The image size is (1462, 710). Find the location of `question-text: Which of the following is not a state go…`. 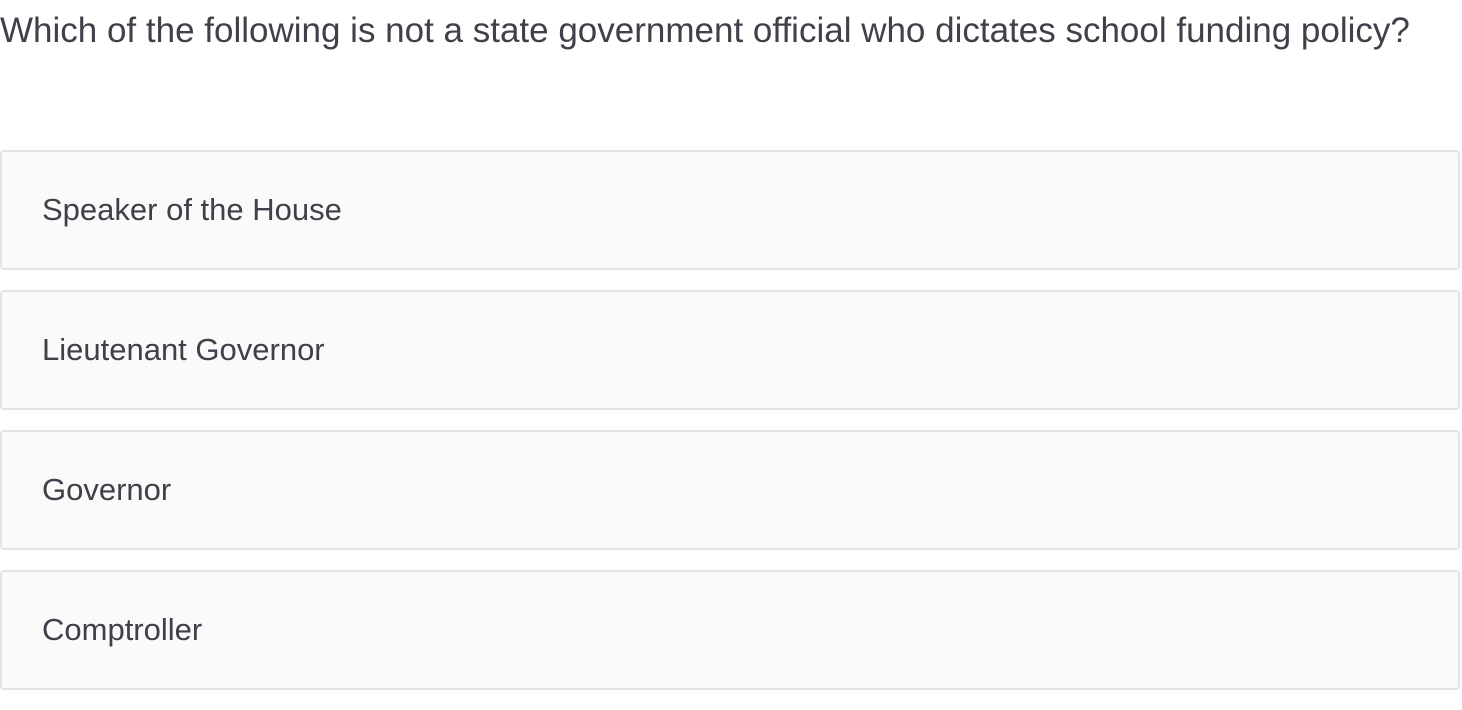

question-text: Which of the following is not a state go… is located at coordinates (705, 30).